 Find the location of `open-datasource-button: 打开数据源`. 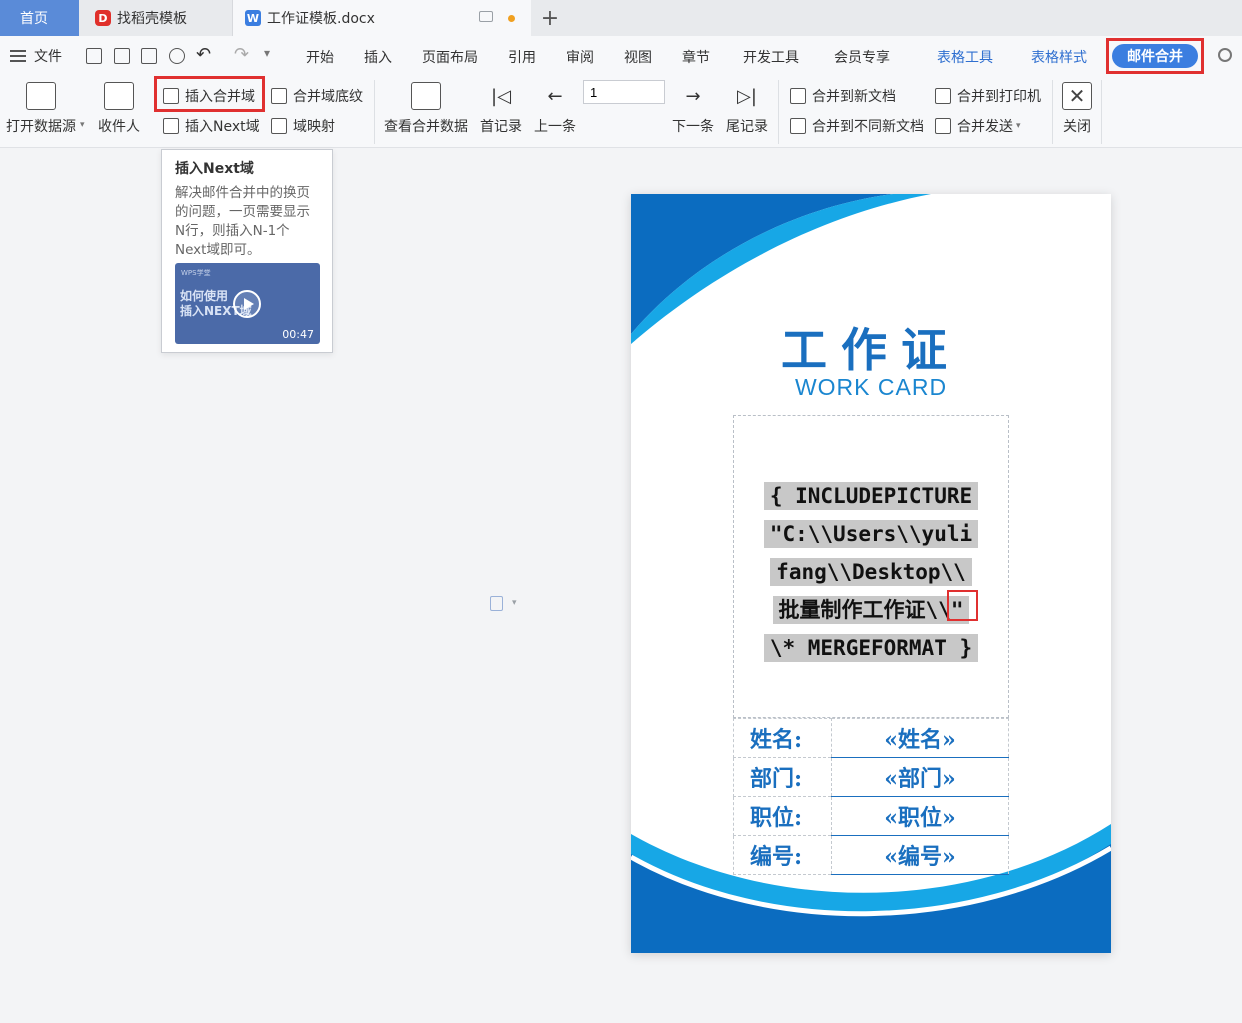

open-datasource-button: 打开数据源 is located at coordinates (41, 109).